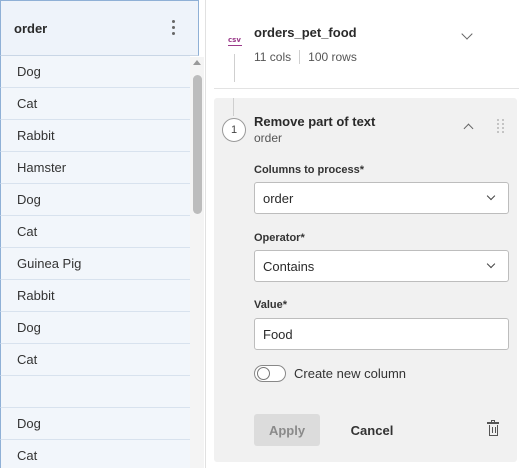 This screenshot has height=468, width=525. Describe the element at coordinates (350, 373) in the screenshot. I see `create-column-label: Create new column` at that location.